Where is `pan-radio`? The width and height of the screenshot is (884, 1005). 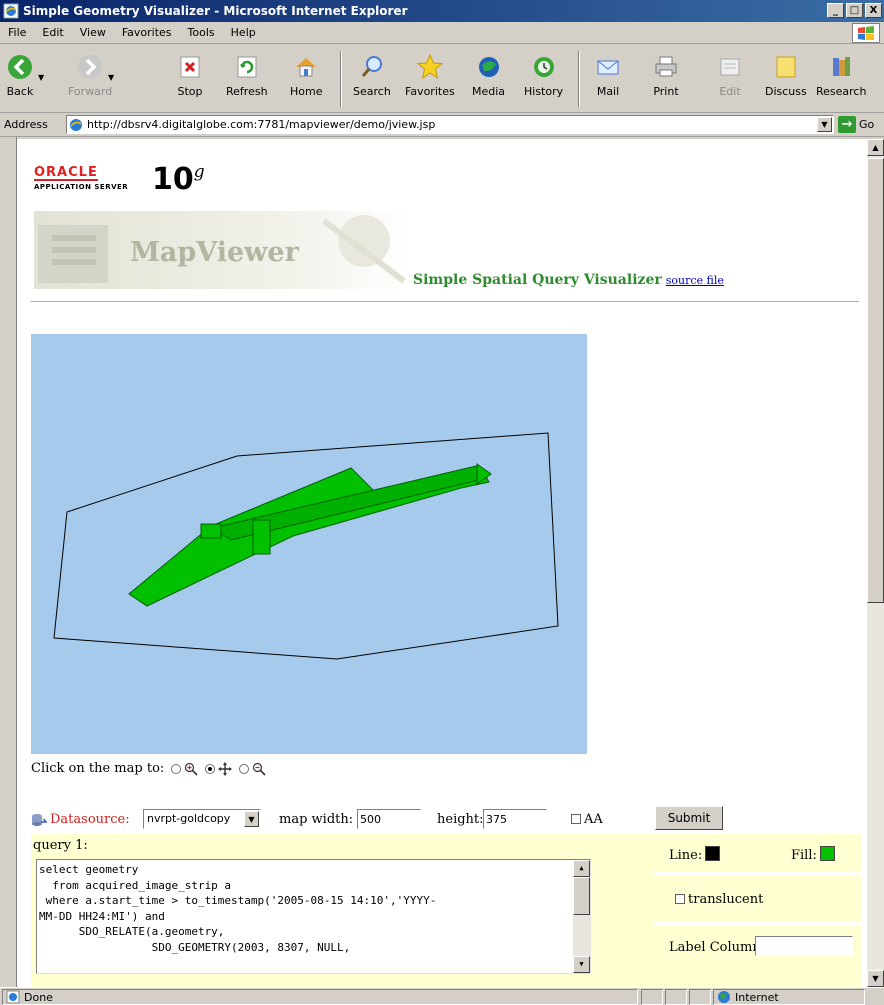 pan-radio is located at coordinates (210, 768).